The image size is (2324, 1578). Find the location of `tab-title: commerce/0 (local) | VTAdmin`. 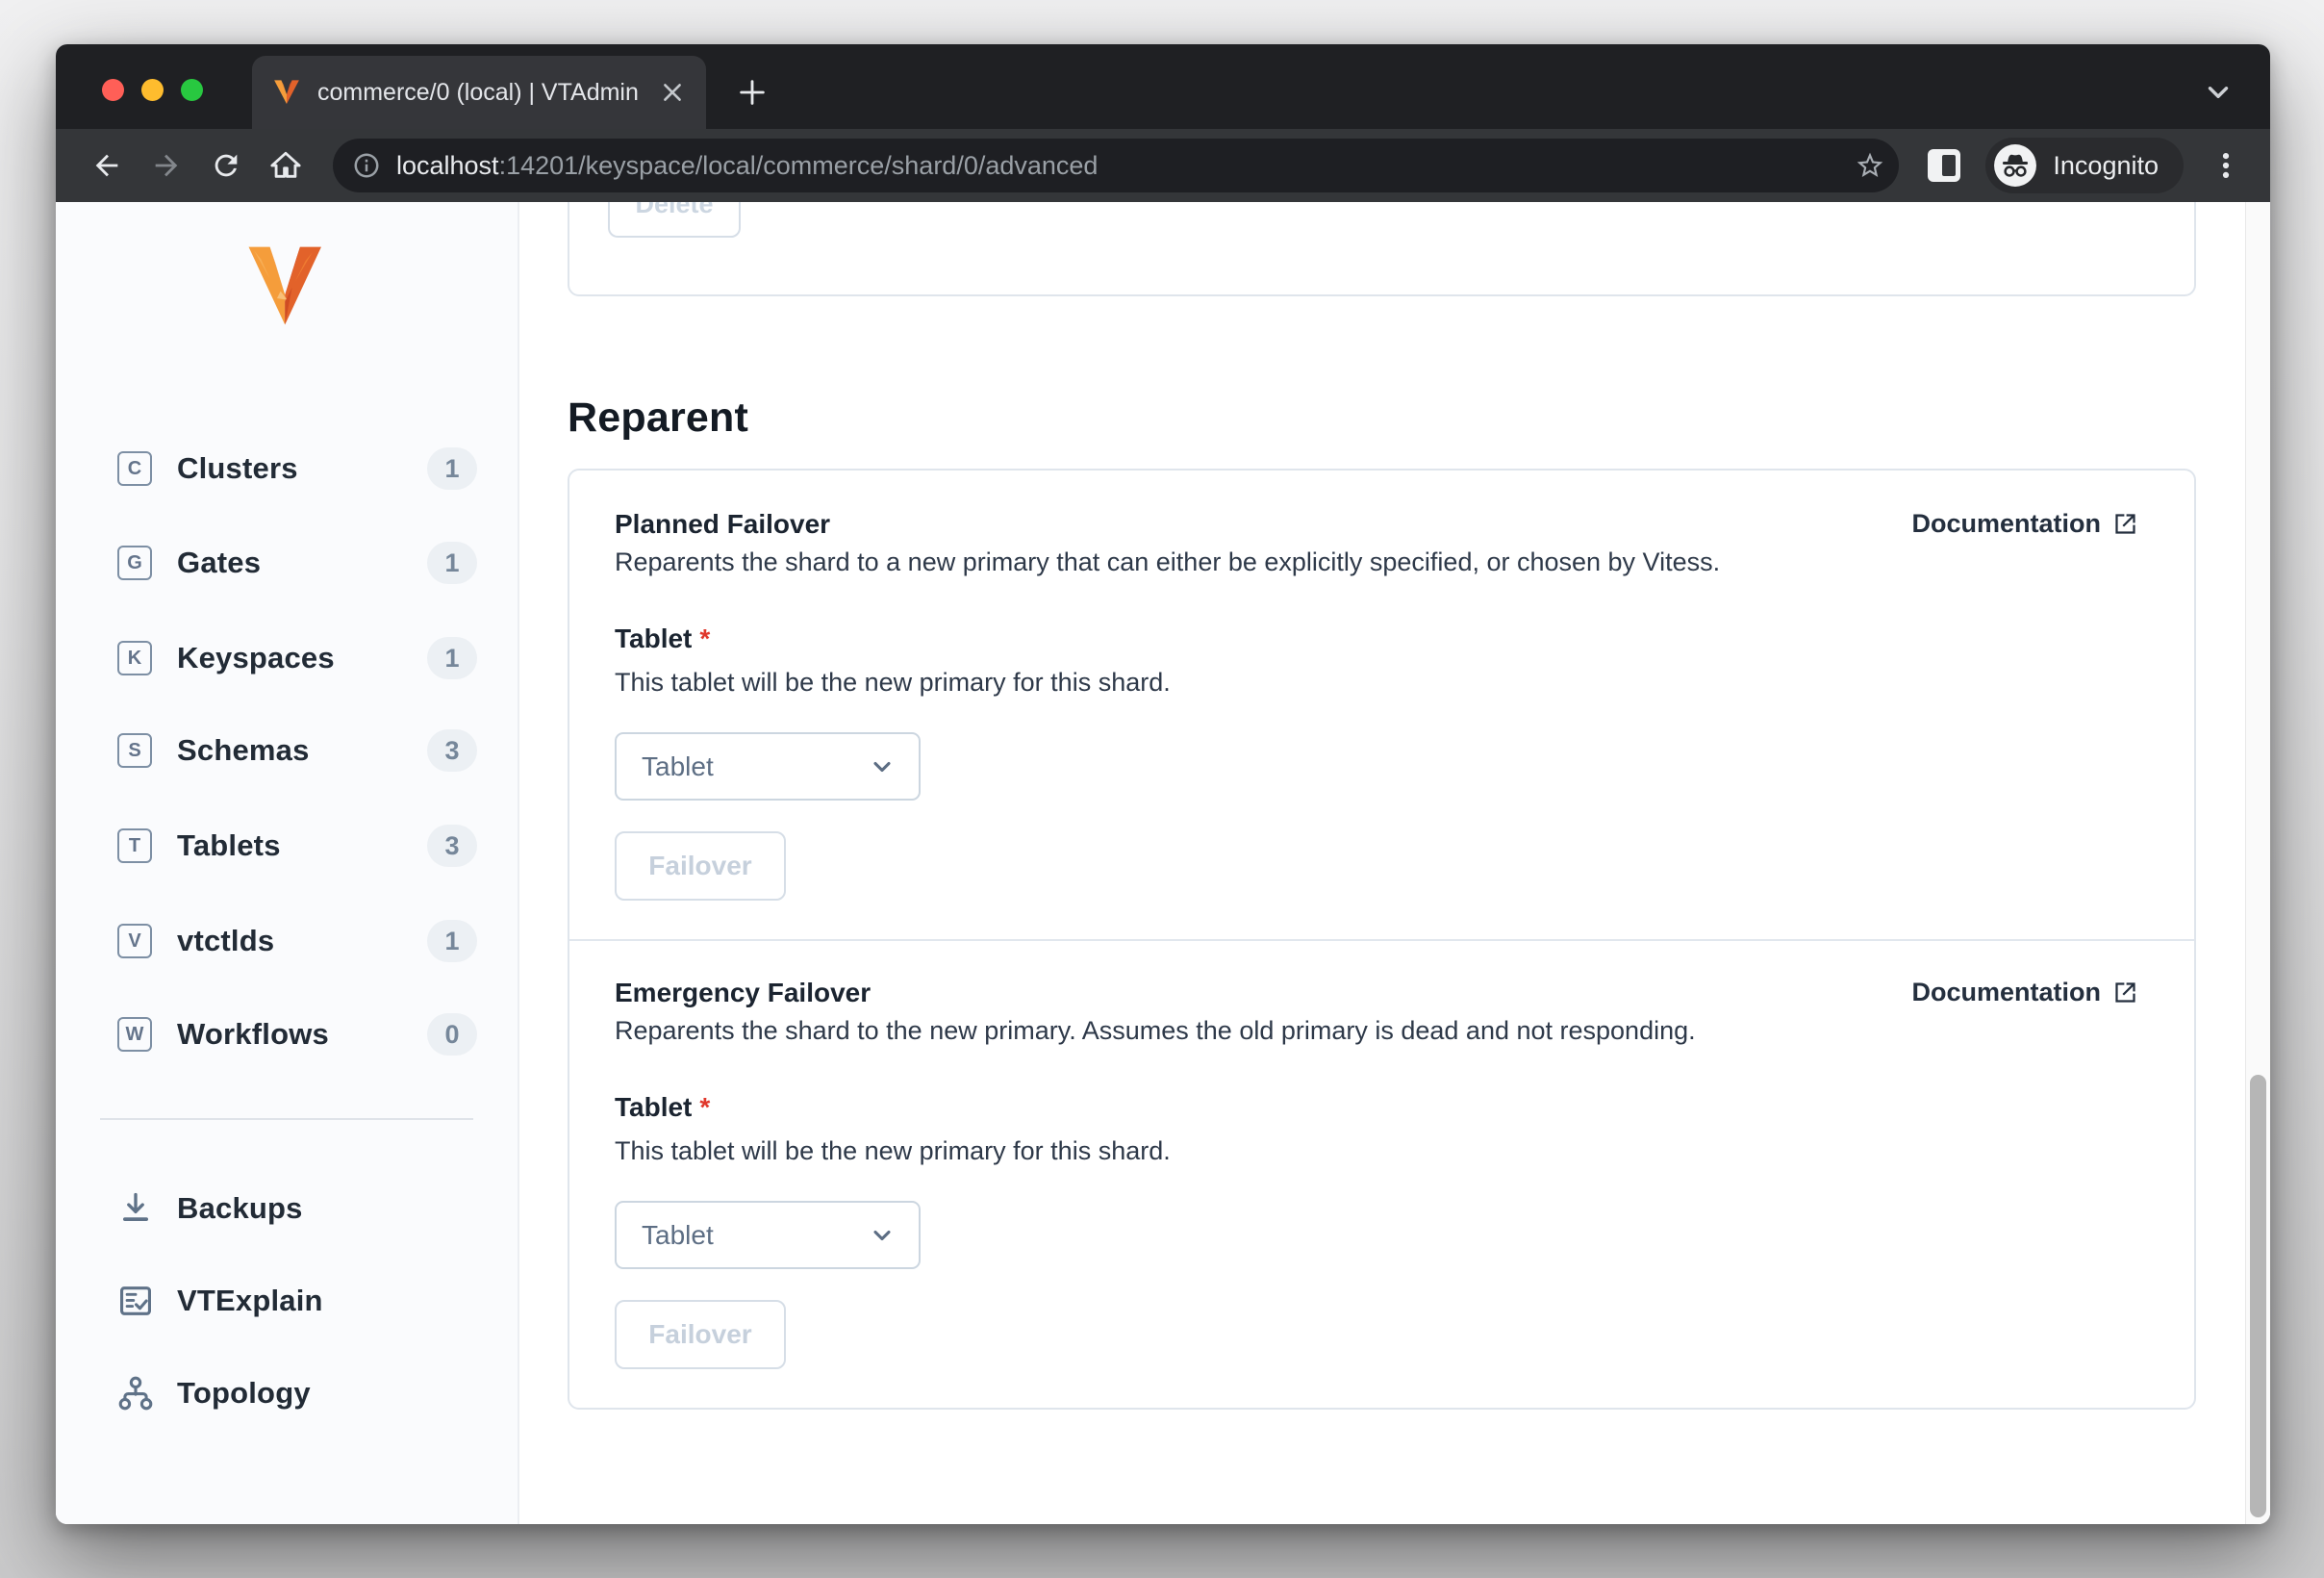

tab-title: commerce/0 (local) | VTAdmin is located at coordinates (478, 92).